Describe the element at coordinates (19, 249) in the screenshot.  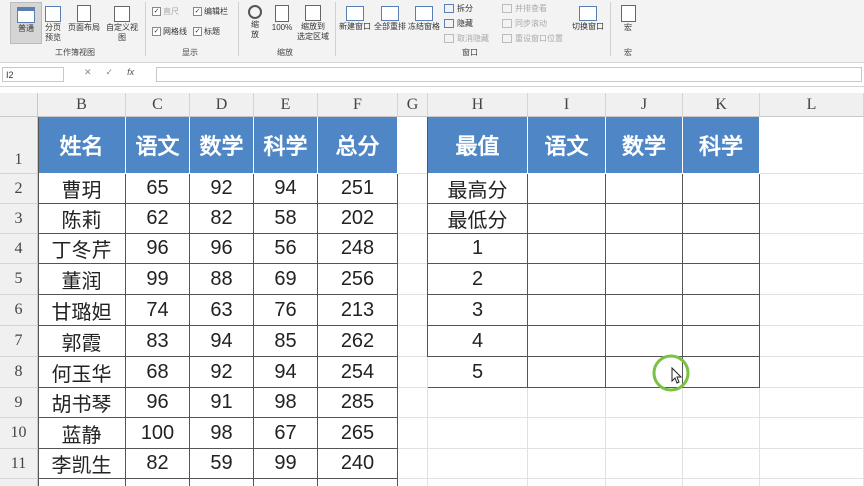
I see `row-header-4: 4` at that location.